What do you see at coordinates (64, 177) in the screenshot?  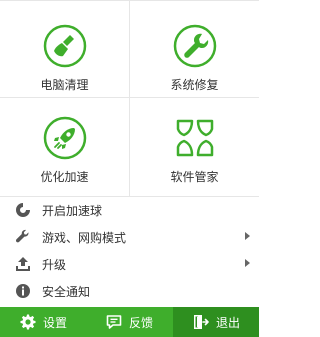 I see `tile-label: 优化加速` at bounding box center [64, 177].